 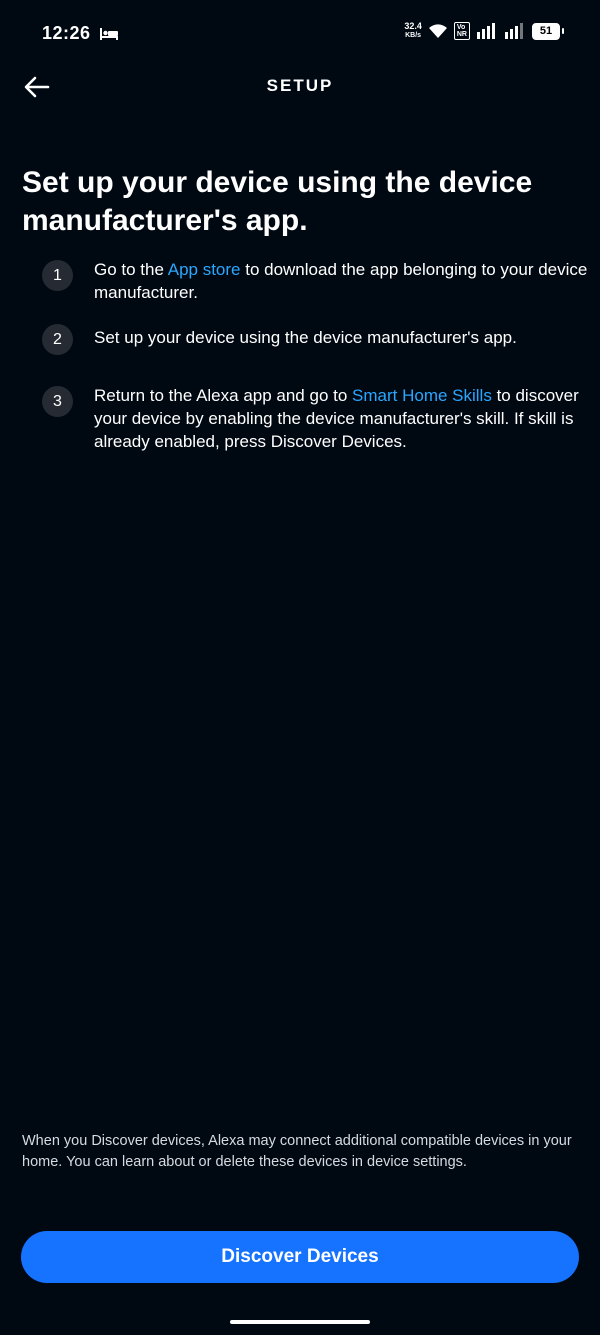 What do you see at coordinates (57, 339) in the screenshot?
I see `step-number: 2` at bounding box center [57, 339].